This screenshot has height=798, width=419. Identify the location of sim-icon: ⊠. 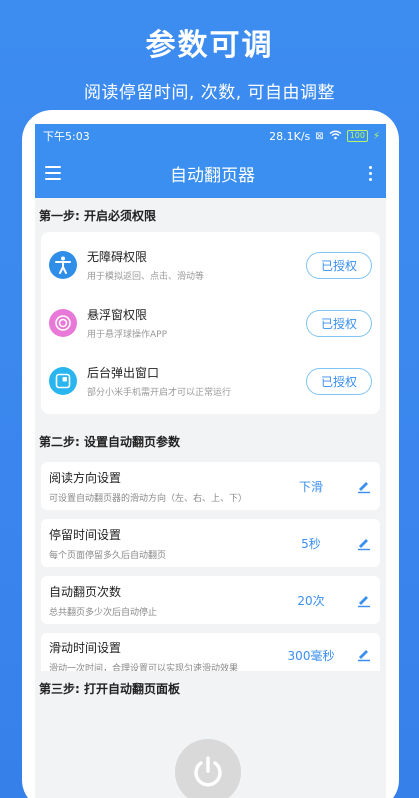
(319, 136).